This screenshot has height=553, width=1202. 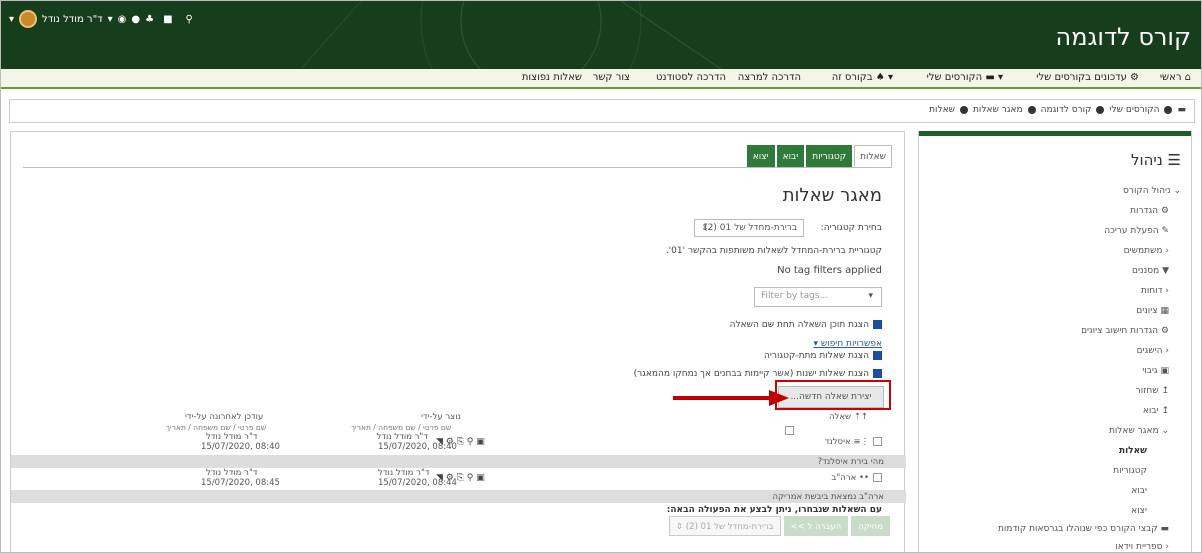 What do you see at coordinates (1175, 77) in the screenshot?
I see `nav-home: ⌂ ראשי` at bounding box center [1175, 77].